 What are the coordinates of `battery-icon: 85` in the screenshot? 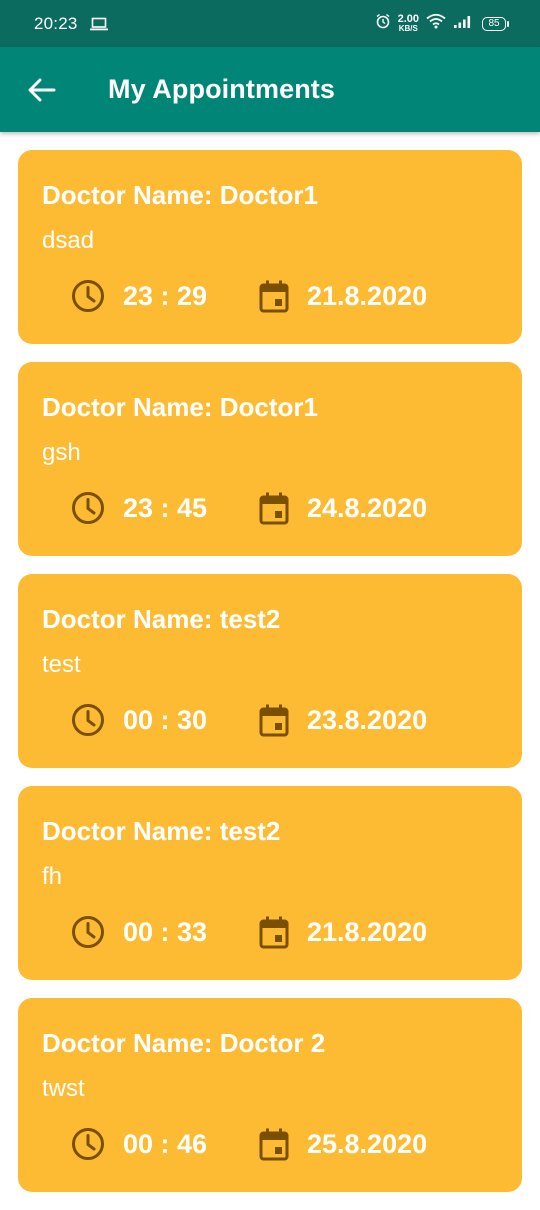 It's located at (495, 23).